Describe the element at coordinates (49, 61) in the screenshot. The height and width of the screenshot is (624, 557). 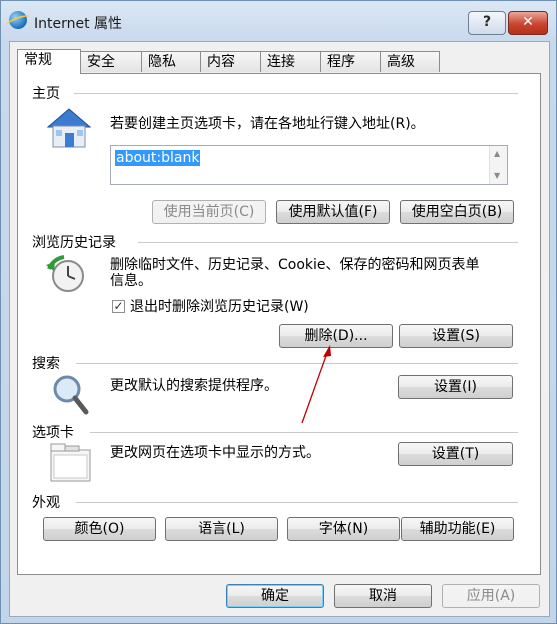
I see `tab-general: 常规` at that location.